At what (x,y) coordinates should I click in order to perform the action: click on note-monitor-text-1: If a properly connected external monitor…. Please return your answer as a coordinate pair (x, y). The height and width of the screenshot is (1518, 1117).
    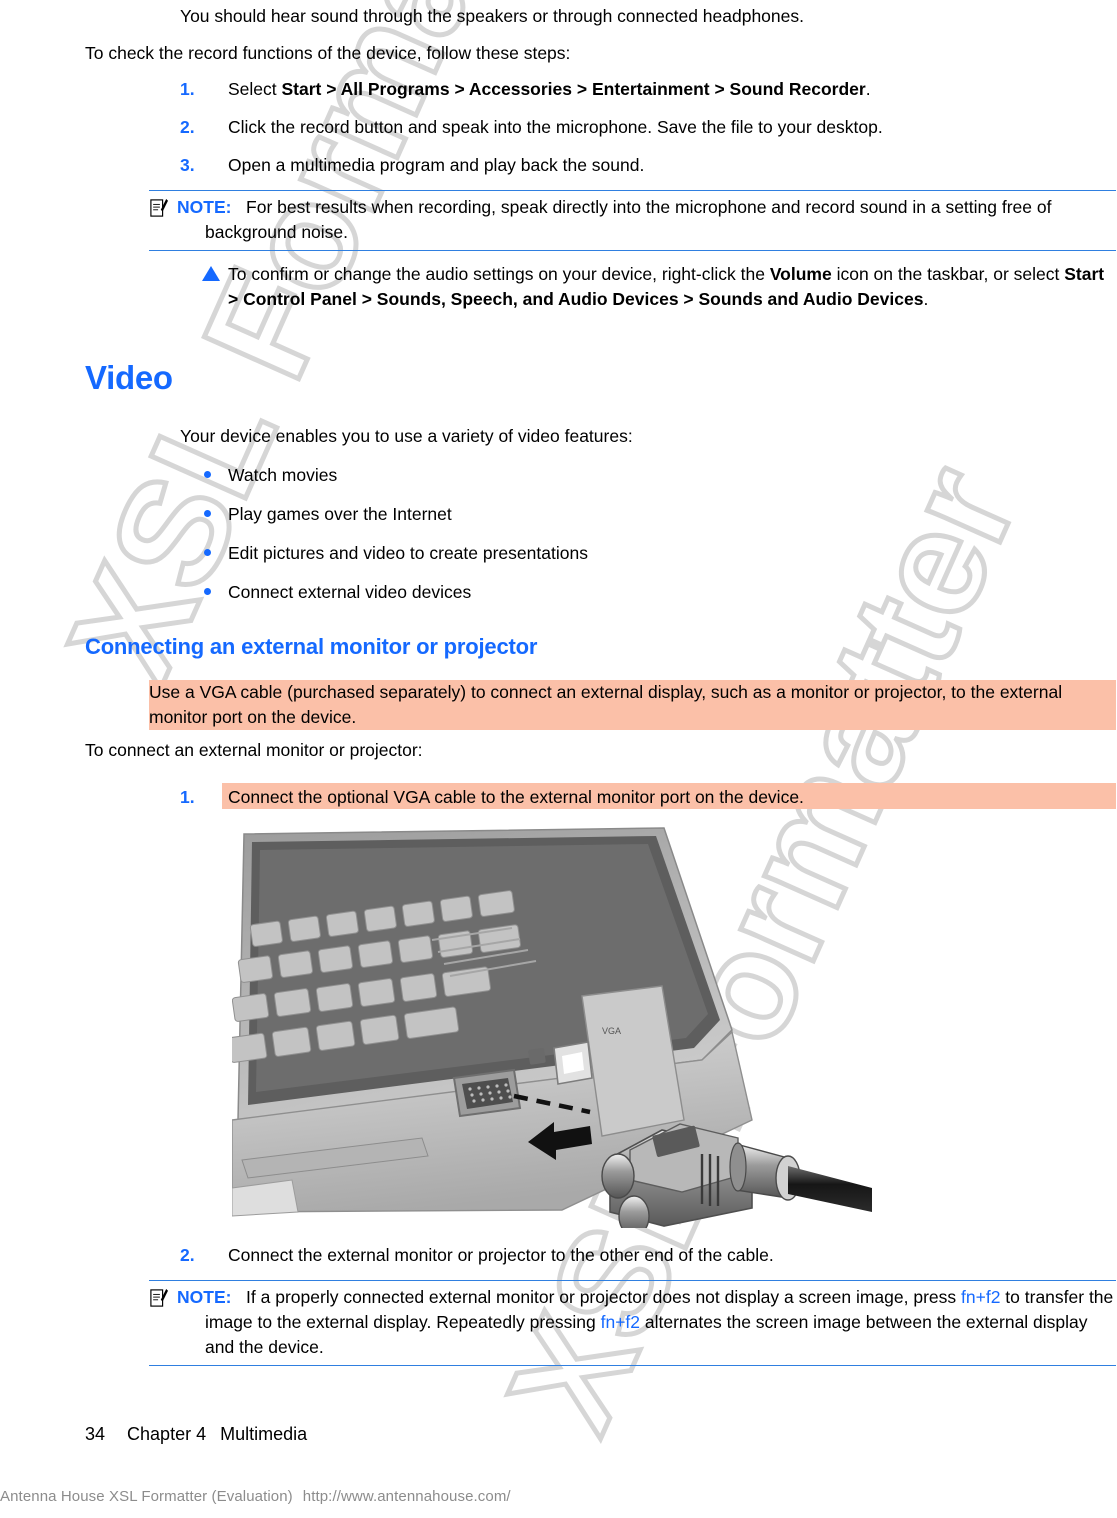
    Looking at the image, I should click on (604, 1297).